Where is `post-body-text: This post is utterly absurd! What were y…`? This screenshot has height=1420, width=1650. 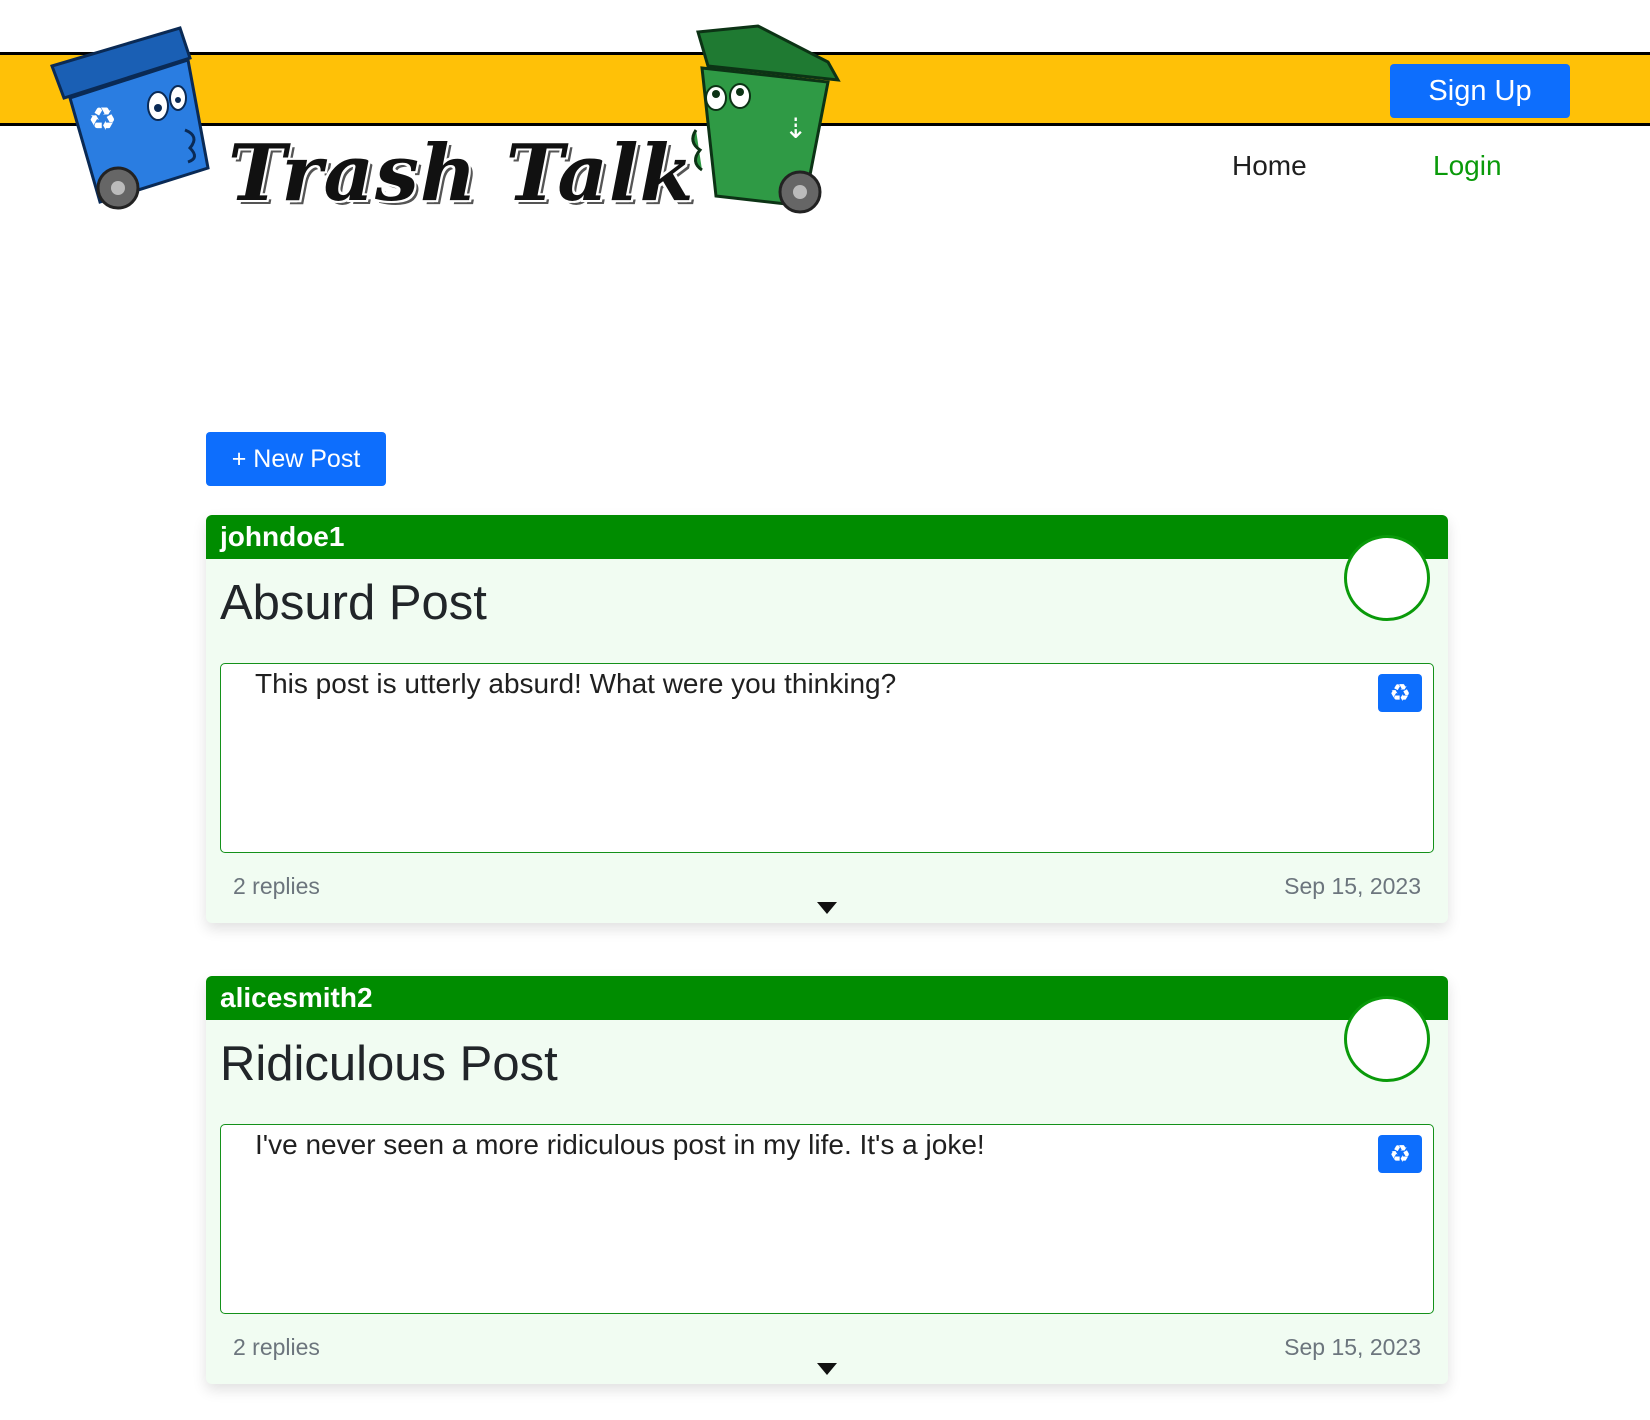 post-body-text: This post is utterly absurd! What were y… is located at coordinates (576, 683).